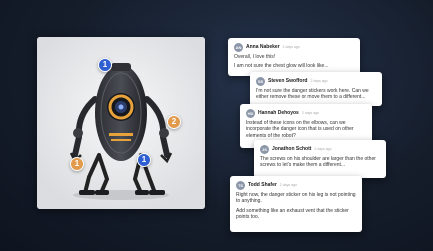 Image resolution: width=433 pixels, height=251 pixels. Describe the element at coordinates (262, 185) in the screenshot. I see `comment-author: Todd Shafer` at that location.